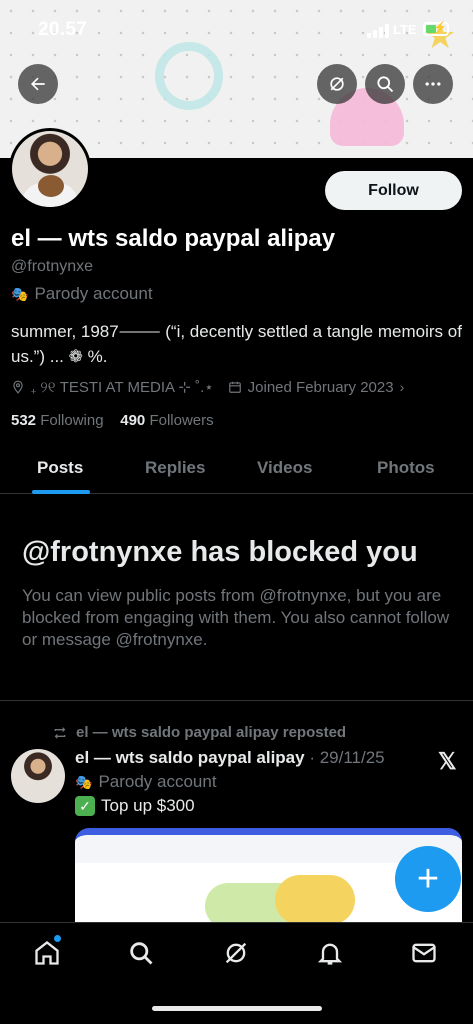  Describe the element at coordinates (38, 776) in the screenshot. I see `post-avatar` at that location.